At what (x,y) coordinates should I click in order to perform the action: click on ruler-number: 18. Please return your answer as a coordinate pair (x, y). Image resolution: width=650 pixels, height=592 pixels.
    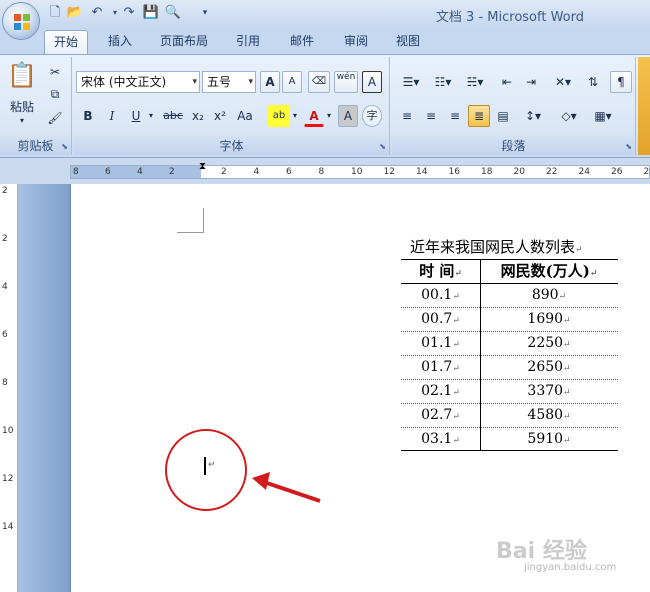
    Looking at the image, I should click on (487, 172).